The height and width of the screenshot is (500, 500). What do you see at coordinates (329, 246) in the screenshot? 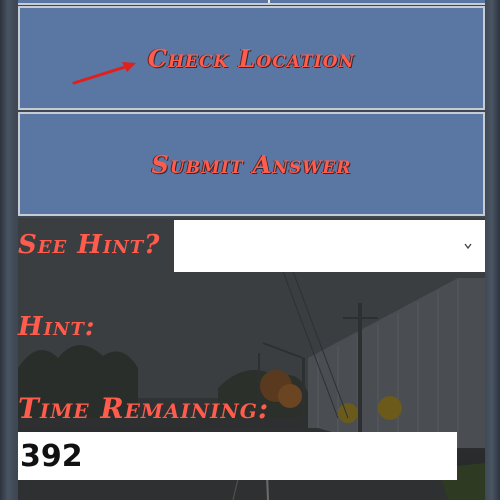
I see `see-hint-select` at bounding box center [329, 246].